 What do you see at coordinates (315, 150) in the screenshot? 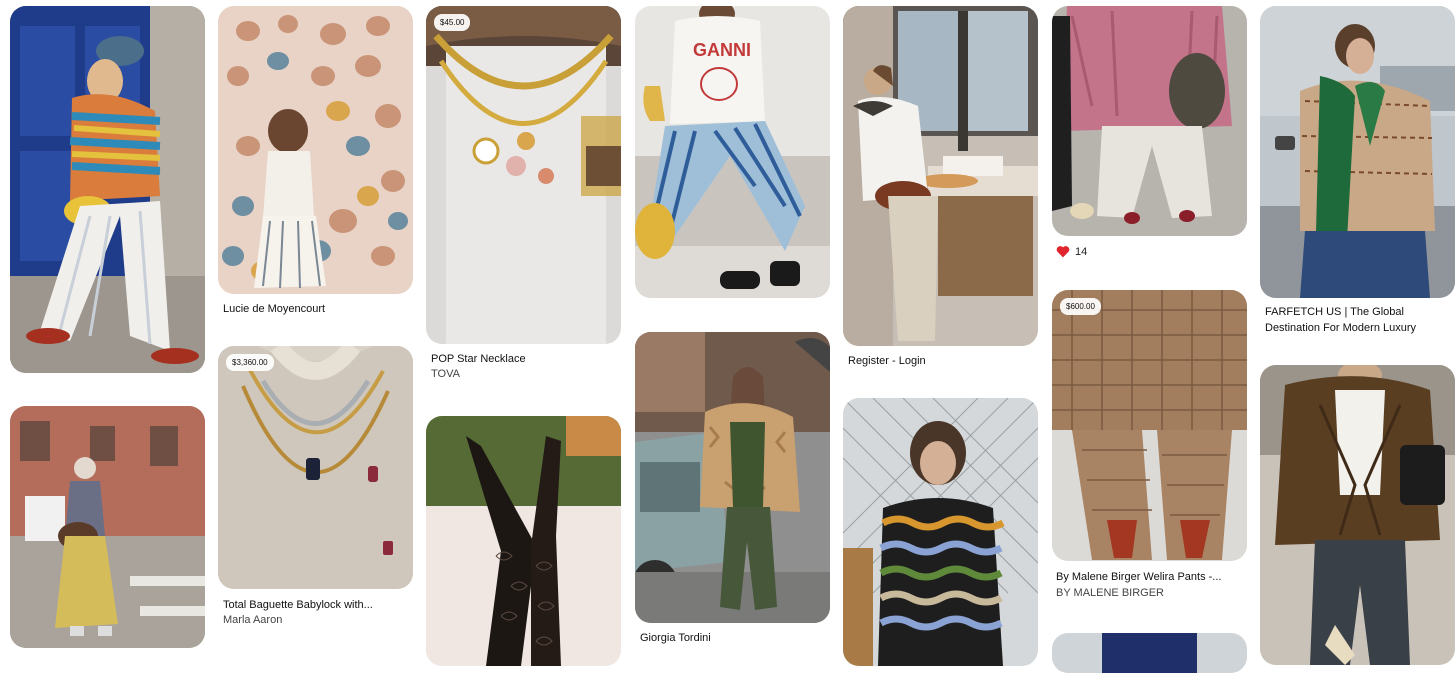
I see `pin-image-shell-wall` at bounding box center [315, 150].